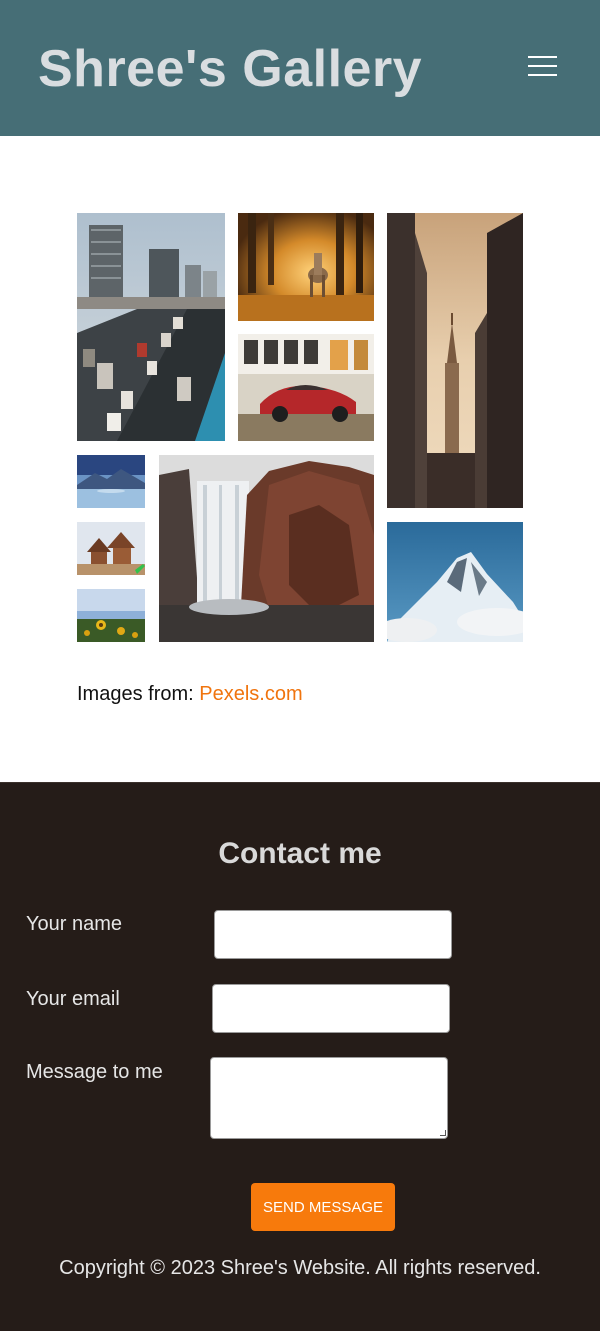  Describe the element at coordinates (74, 924) in the screenshot. I see `name-label: Your name` at that location.